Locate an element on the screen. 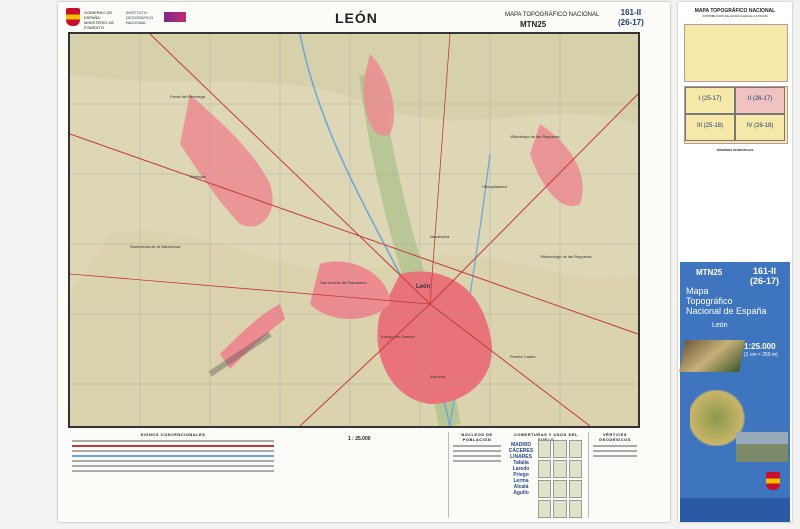  cover-code: MTN25 is located at coordinates (709, 272).